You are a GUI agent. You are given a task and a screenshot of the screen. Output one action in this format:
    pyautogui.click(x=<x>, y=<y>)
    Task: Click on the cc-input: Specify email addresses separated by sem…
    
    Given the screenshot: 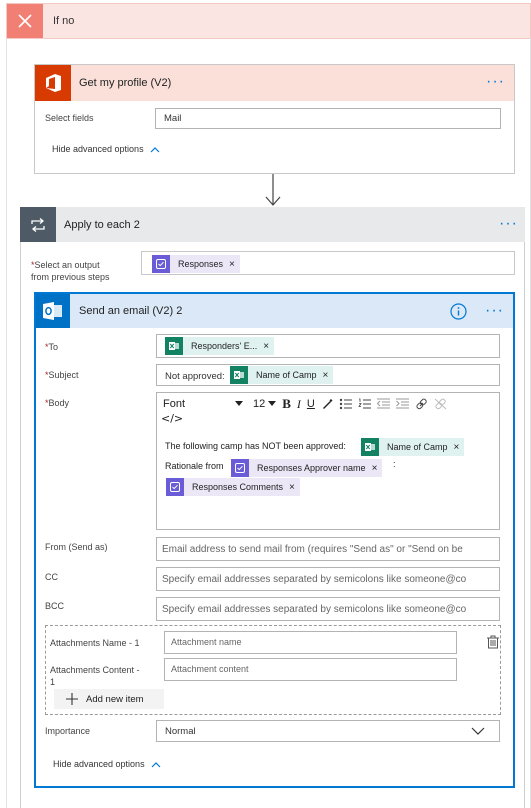 What is the action you would take?
    pyautogui.click(x=328, y=579)
    